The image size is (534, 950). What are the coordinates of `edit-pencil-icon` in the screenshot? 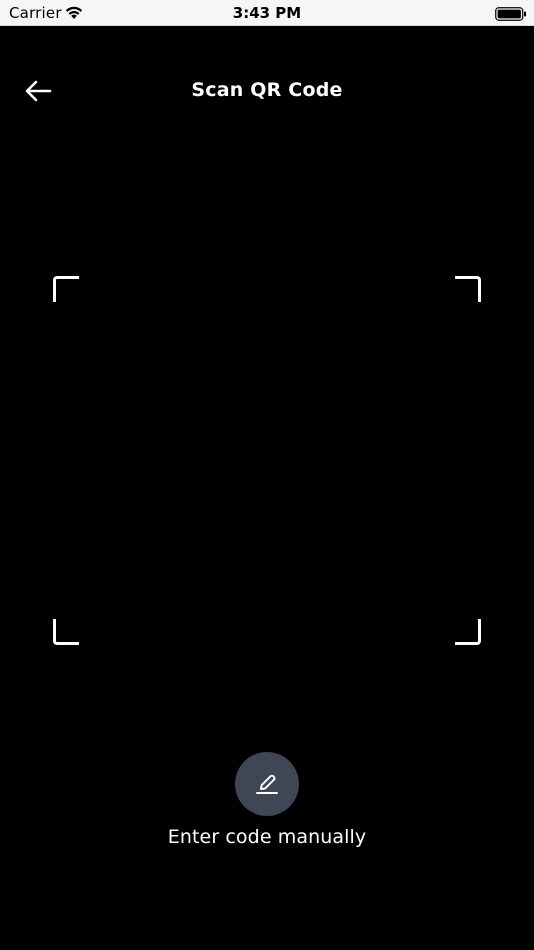 It's located at (267, 784).